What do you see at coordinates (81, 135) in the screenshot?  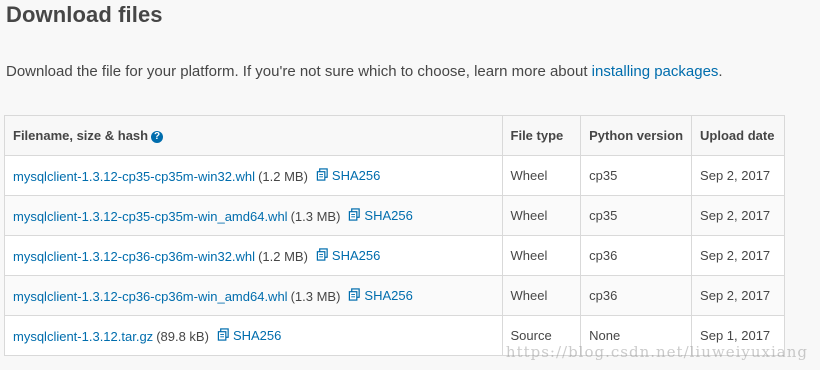 I see `header-filename-label: Filename, size & hash` at bounding box center [81, 135].